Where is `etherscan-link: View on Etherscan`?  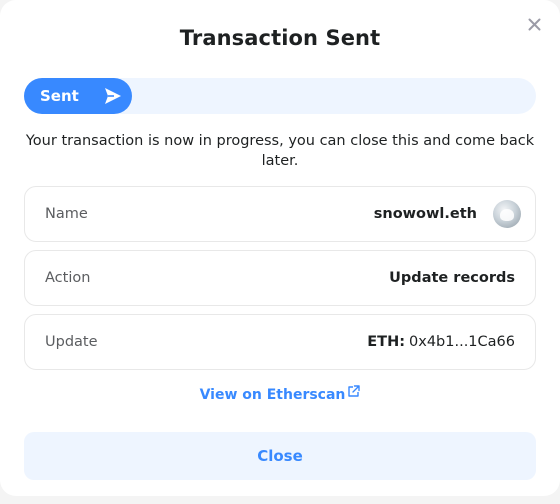
etherscan-link: View on Etherscan is located at coordinates (280, 394).